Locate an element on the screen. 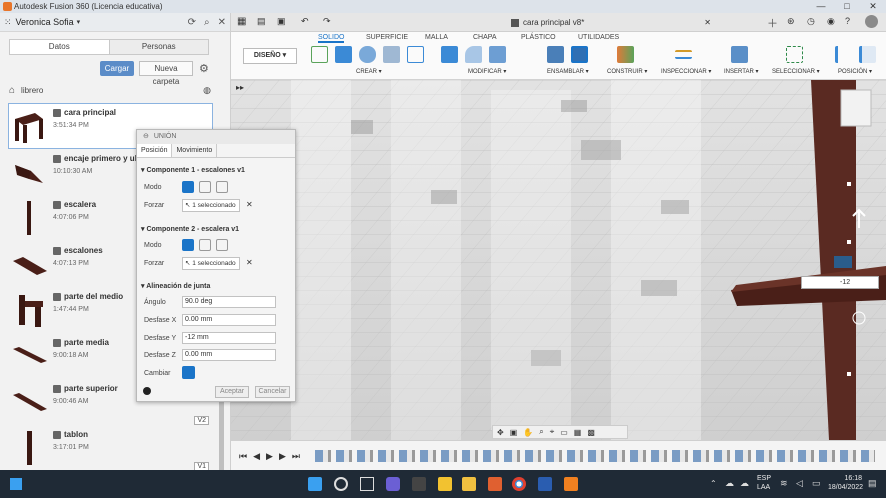 The width and height of the screenshot is (886, 498). offset-x-field: 0.00 mm is located at coordinates (229, 320).